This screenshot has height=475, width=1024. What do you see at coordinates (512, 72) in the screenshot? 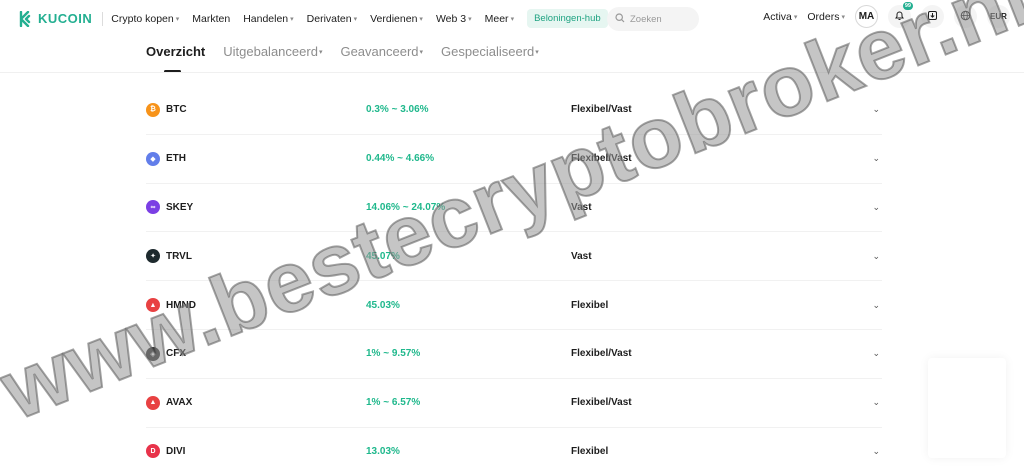
I see `tabs-divider` at bounding box center [512, 72].